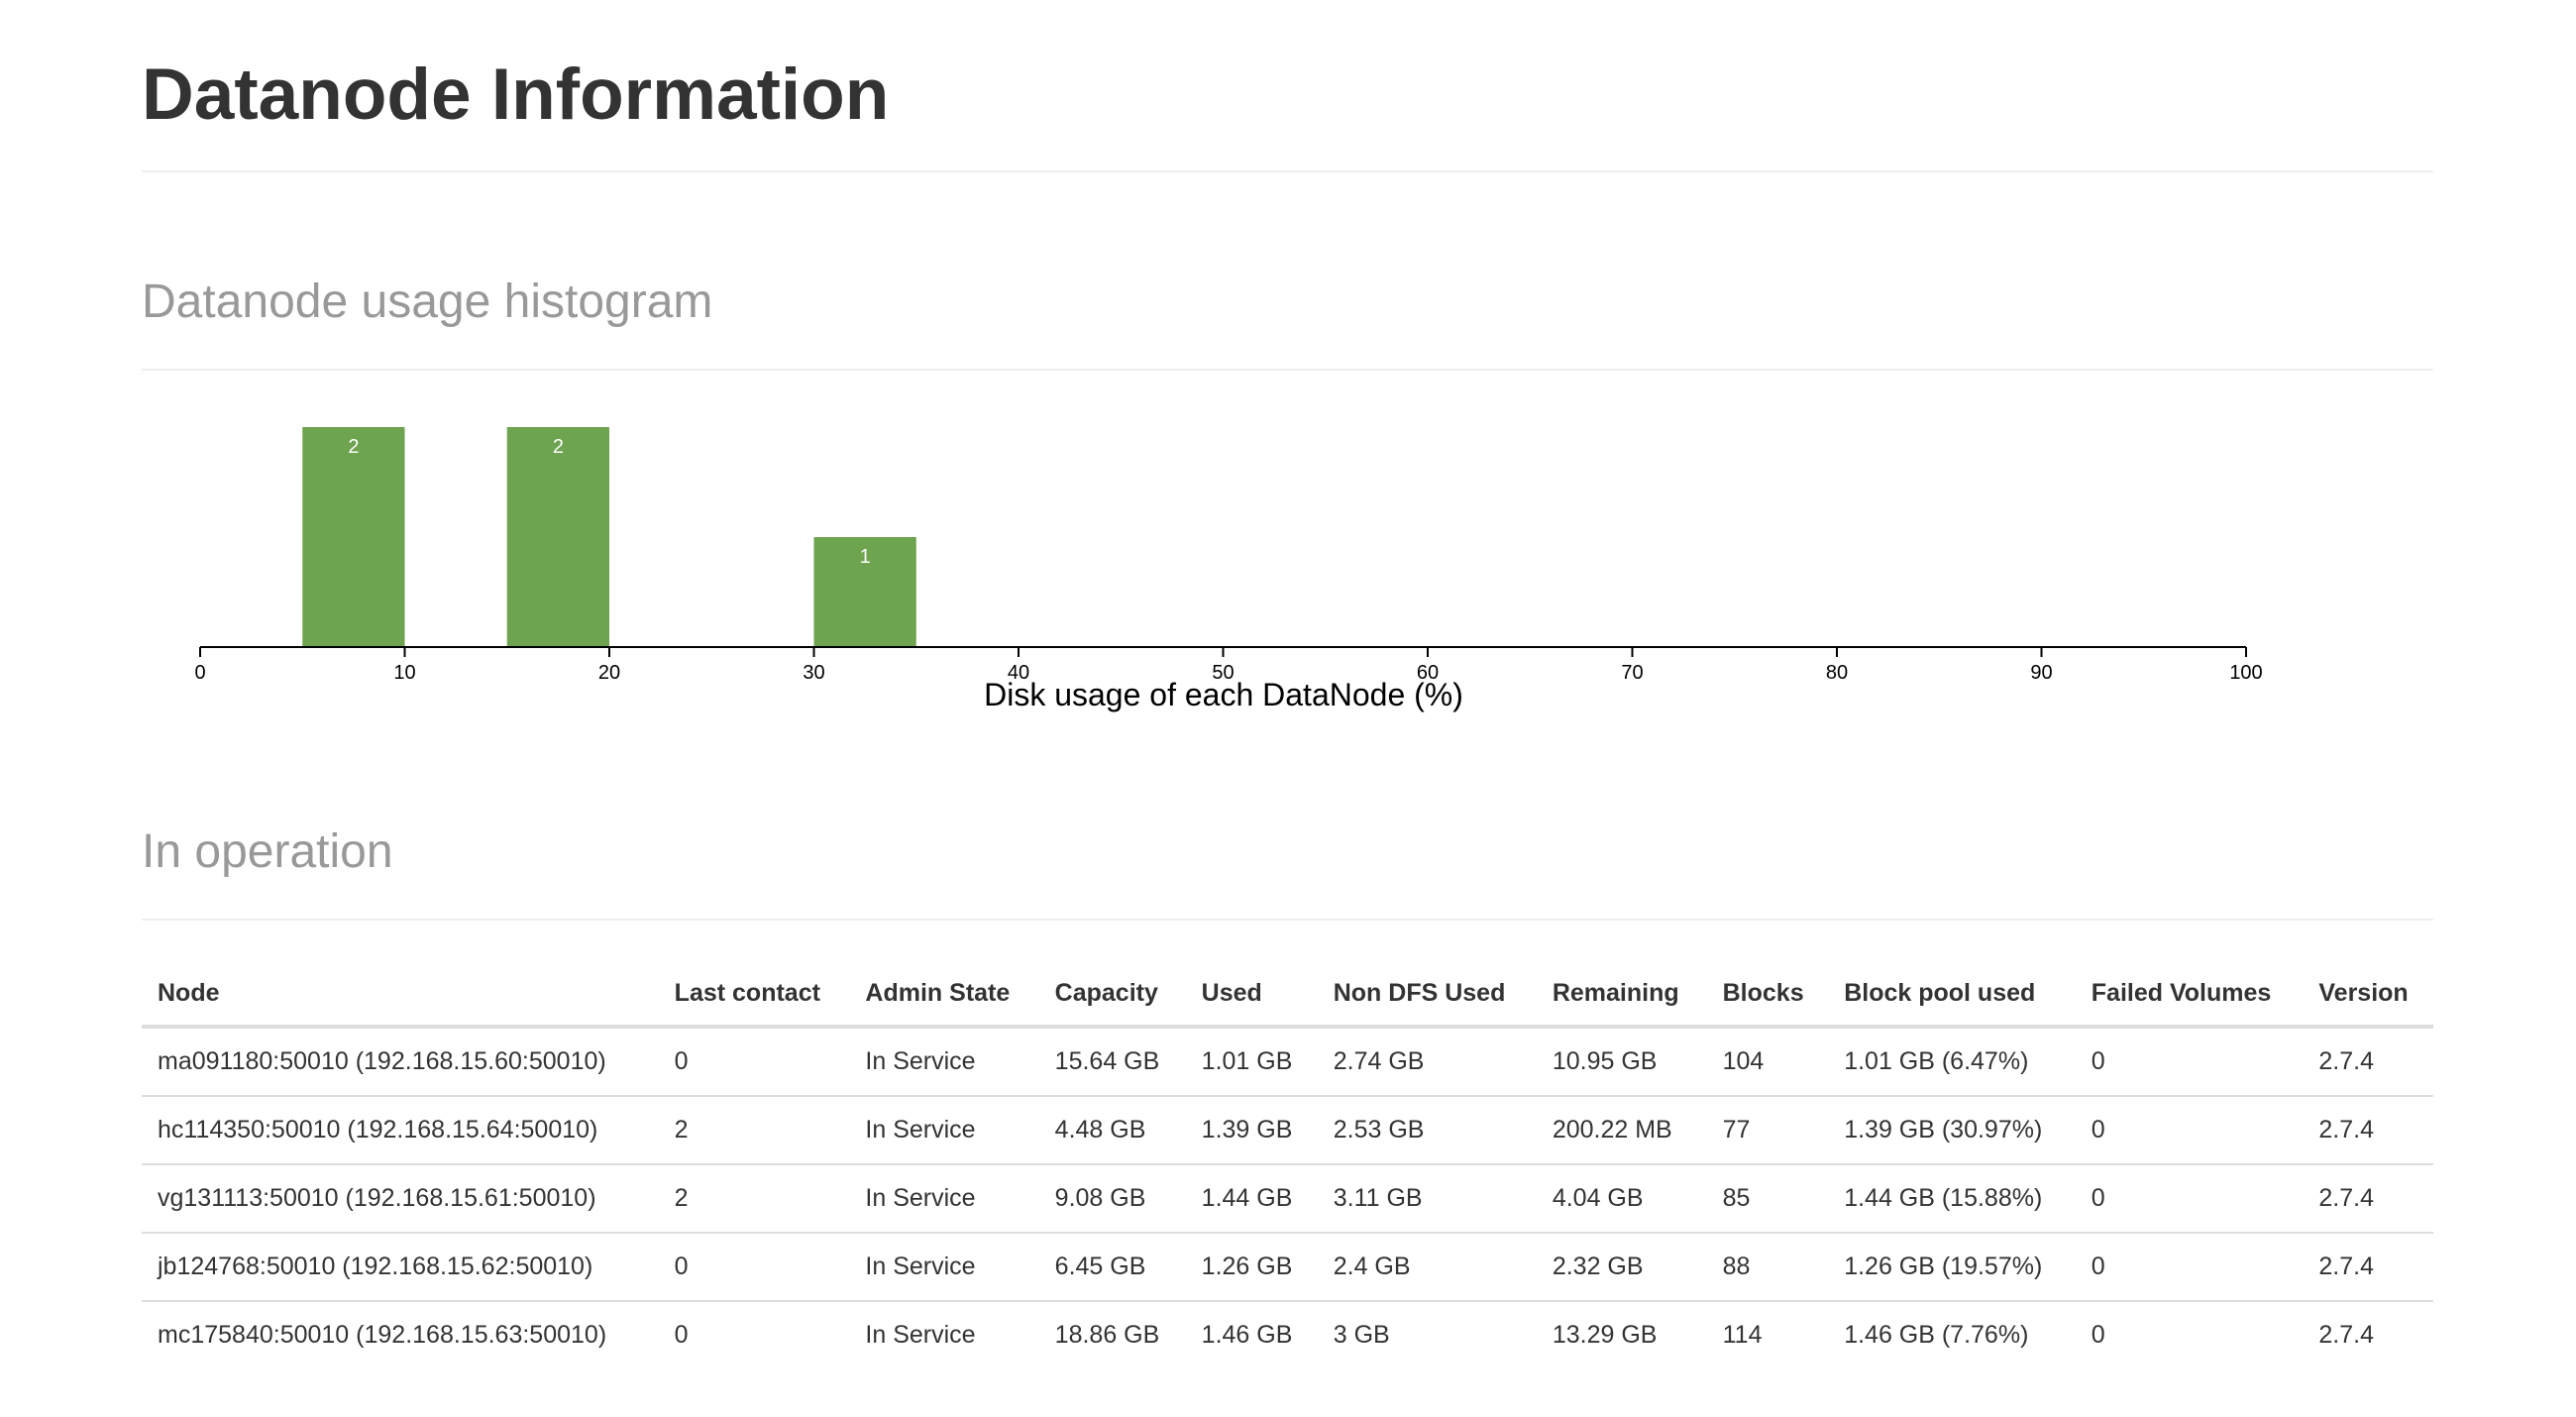 This screenshot has height=1417, width=2576. Describe the element at coordinates (400, 1130) in the screenshot. I see `table-cell: hc114350:50010 (192.168.15.64:50010)` at that location.